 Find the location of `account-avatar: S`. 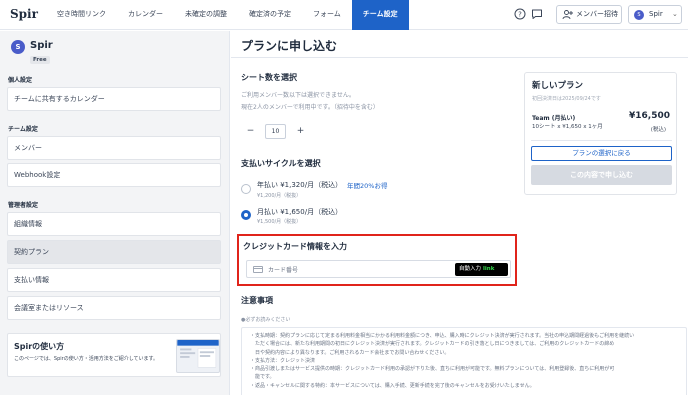

account-avatar: S is located at coordinates (639, 15).